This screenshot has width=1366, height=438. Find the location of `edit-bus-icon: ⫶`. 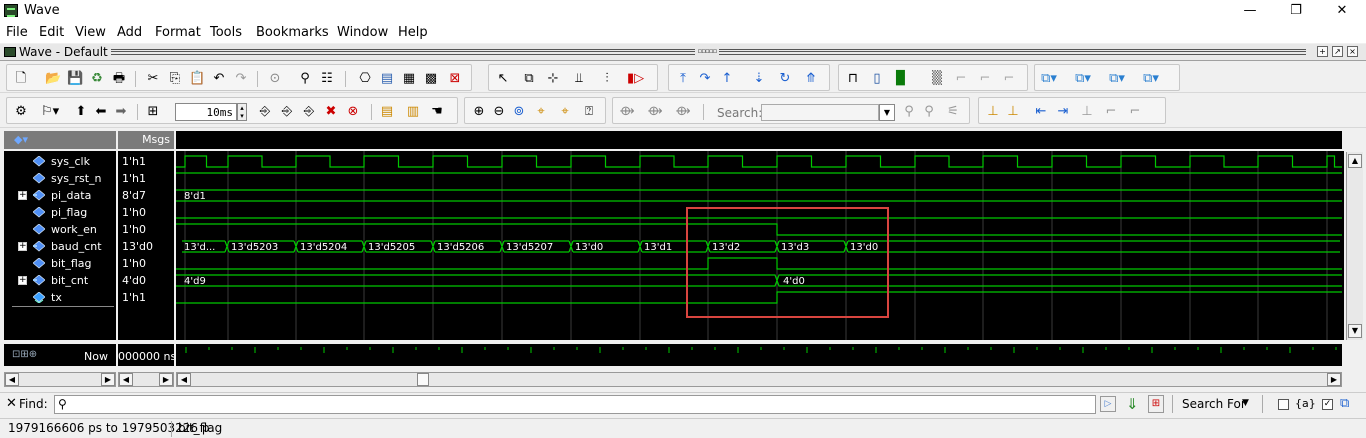

edit-bus-icon: ⫶ is located at coordinates (607, 79).